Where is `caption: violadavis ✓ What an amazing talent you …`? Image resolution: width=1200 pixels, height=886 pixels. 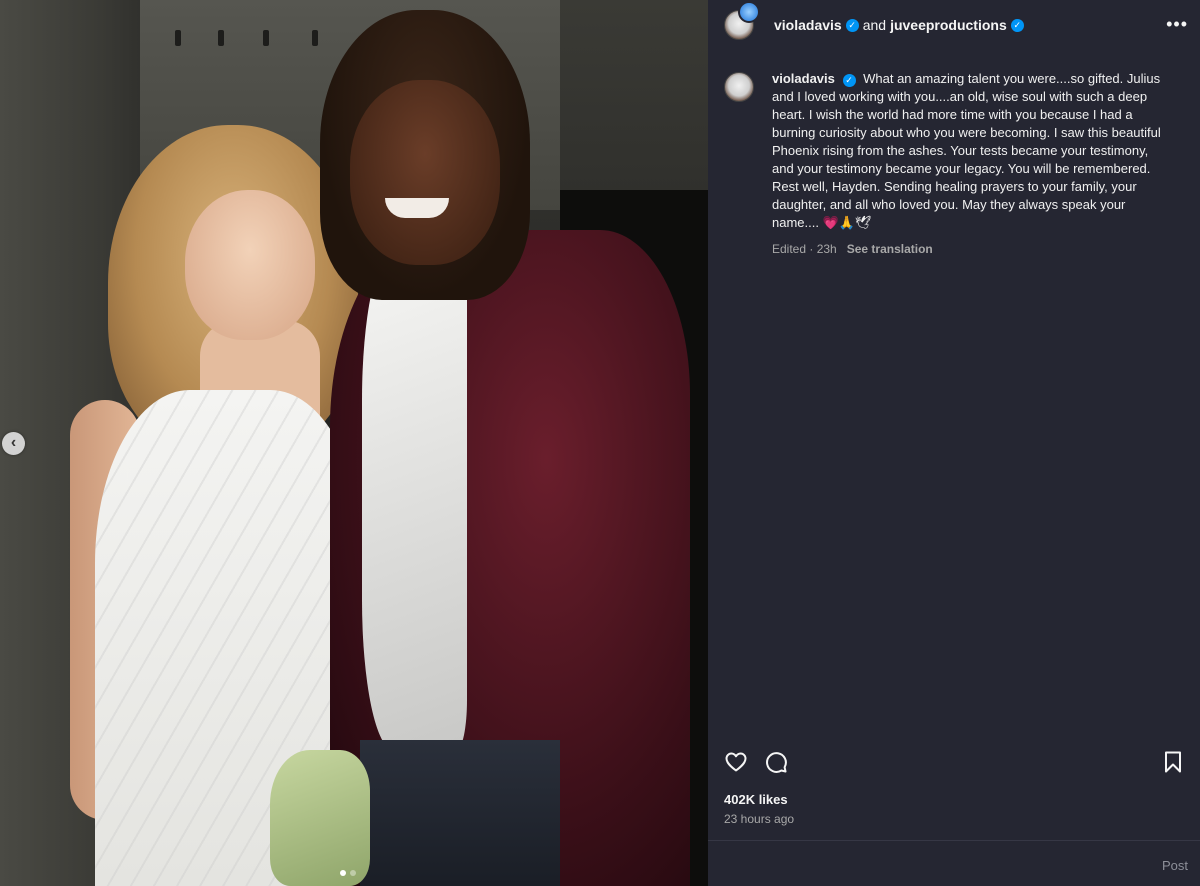 caption: violadavis ✓ What an amazing talent you … is located at coordinates (954, 164).